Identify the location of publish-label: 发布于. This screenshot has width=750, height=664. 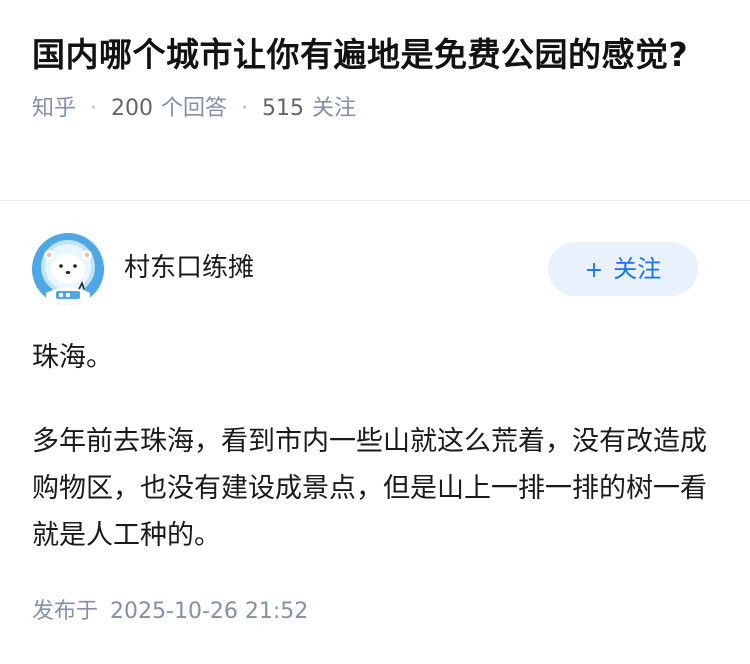
(65, 611).